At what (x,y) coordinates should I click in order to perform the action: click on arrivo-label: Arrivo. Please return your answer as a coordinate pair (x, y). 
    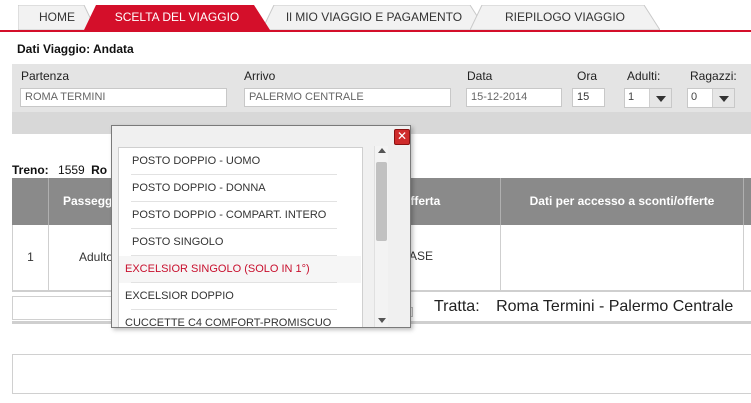
    Looking at the image, I should click on (260, 76).